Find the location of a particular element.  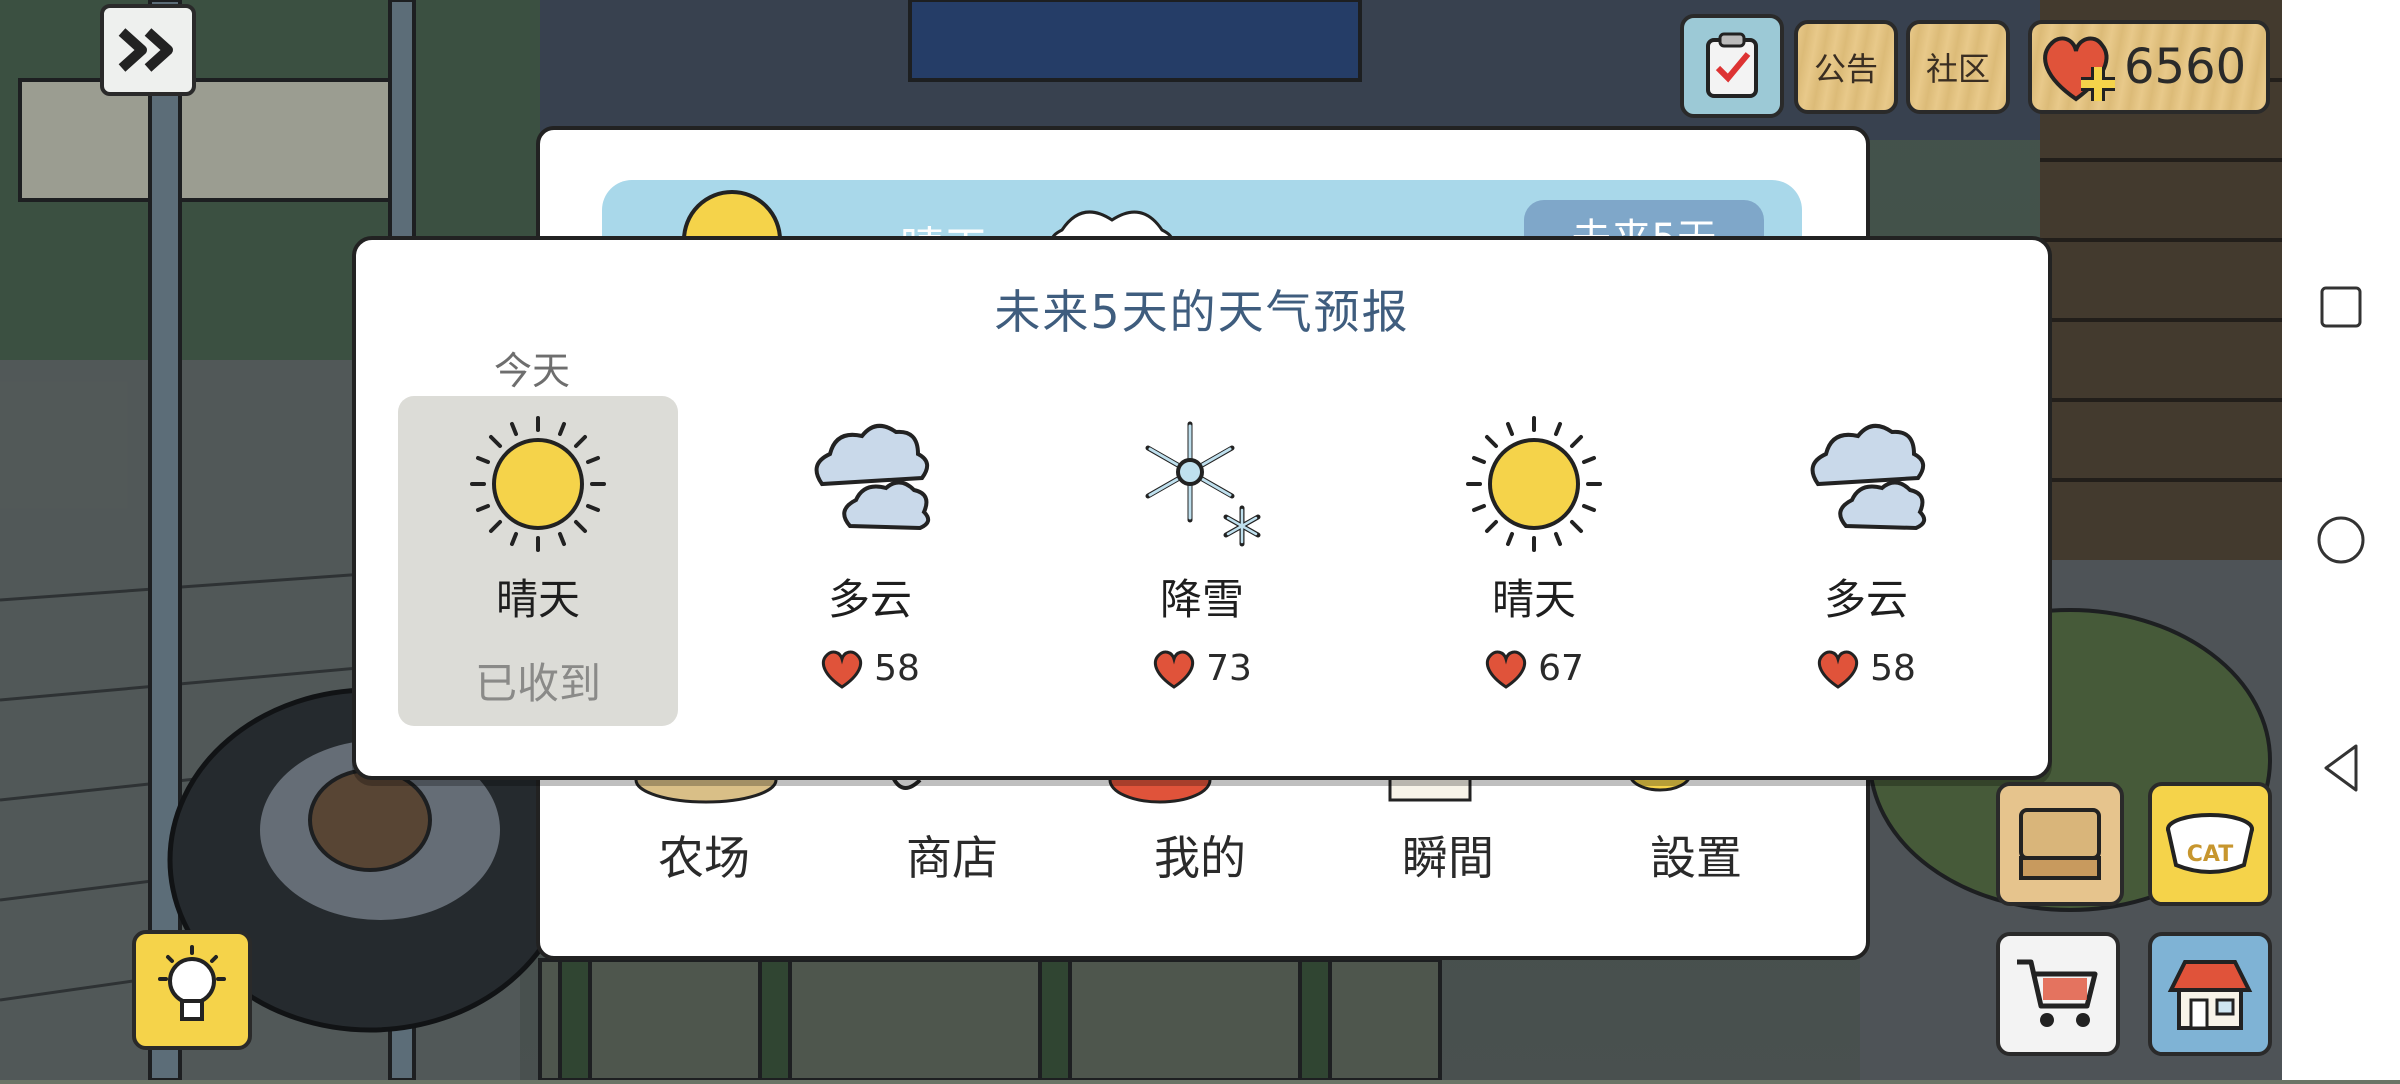

double-chevron-right-icon is located at coordinates (145, 50).